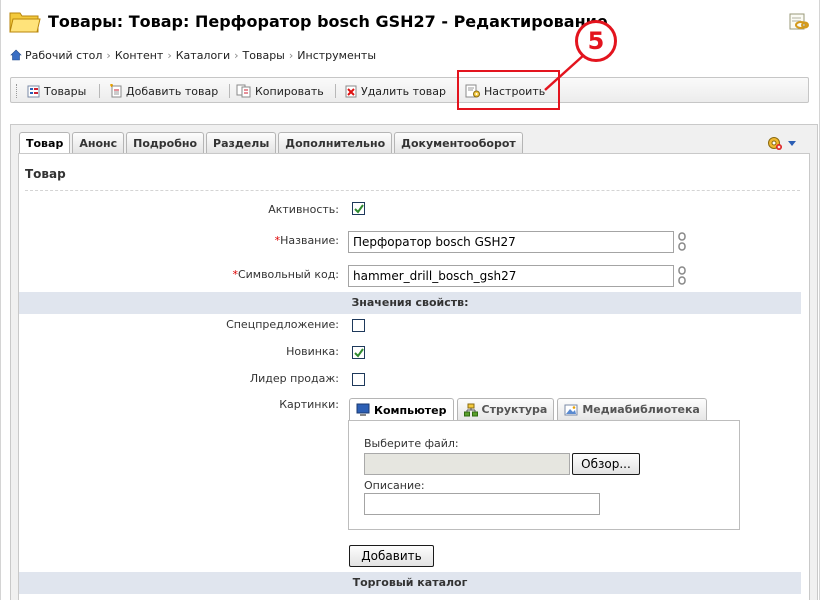  I want to click on tab-additional: Дополнительно, so click(335, 142).